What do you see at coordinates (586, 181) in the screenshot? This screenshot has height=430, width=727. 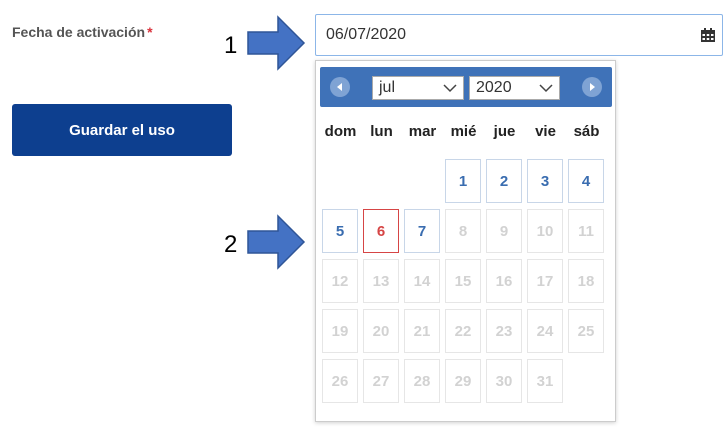 I see `calendar-day: 4` at bounding box center [586, 181].